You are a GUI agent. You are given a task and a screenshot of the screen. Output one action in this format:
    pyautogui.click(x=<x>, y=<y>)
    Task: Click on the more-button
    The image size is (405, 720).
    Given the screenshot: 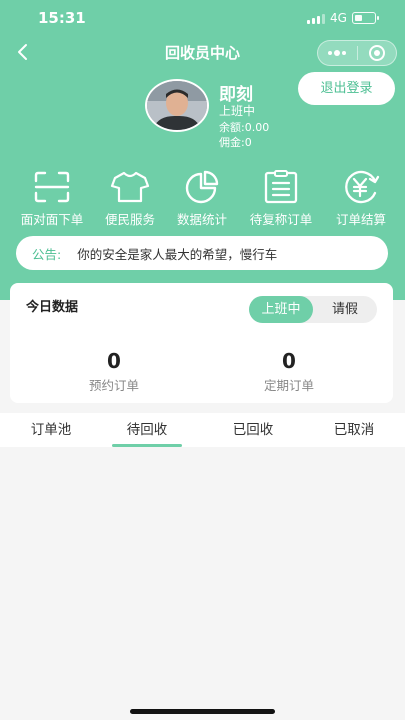 What is the action you would take?
    pyautogui.click(x=337, y=53)
    